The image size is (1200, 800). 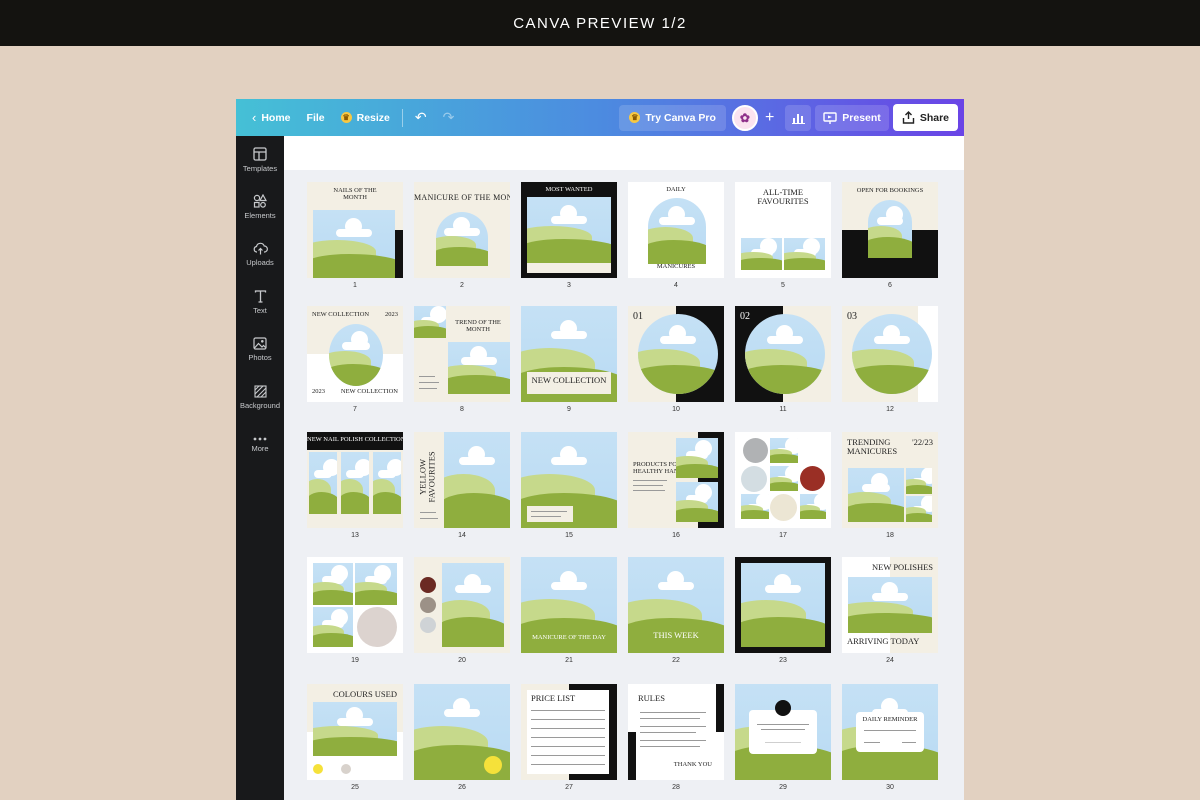 What do you see at coordinates (680, 117) in the screenshot?
I see `try-pro-label: Try Canva Pro` at bounding box center [680, 117].